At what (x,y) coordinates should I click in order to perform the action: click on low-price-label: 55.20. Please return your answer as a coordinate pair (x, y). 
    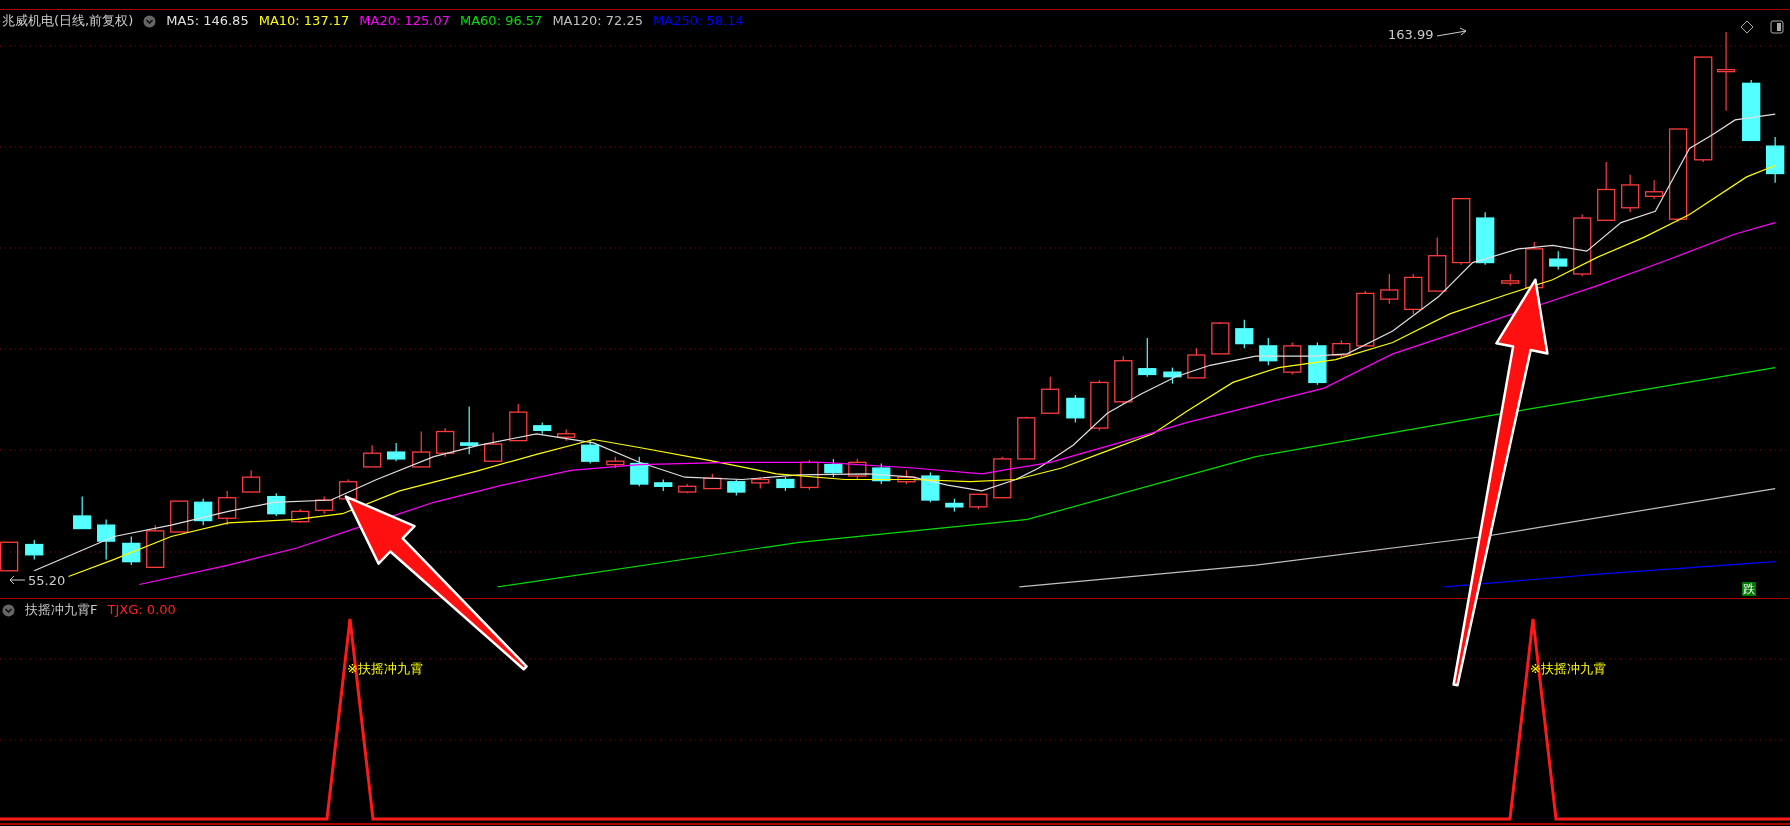
    Looking at the image, I should click on (47, 581).